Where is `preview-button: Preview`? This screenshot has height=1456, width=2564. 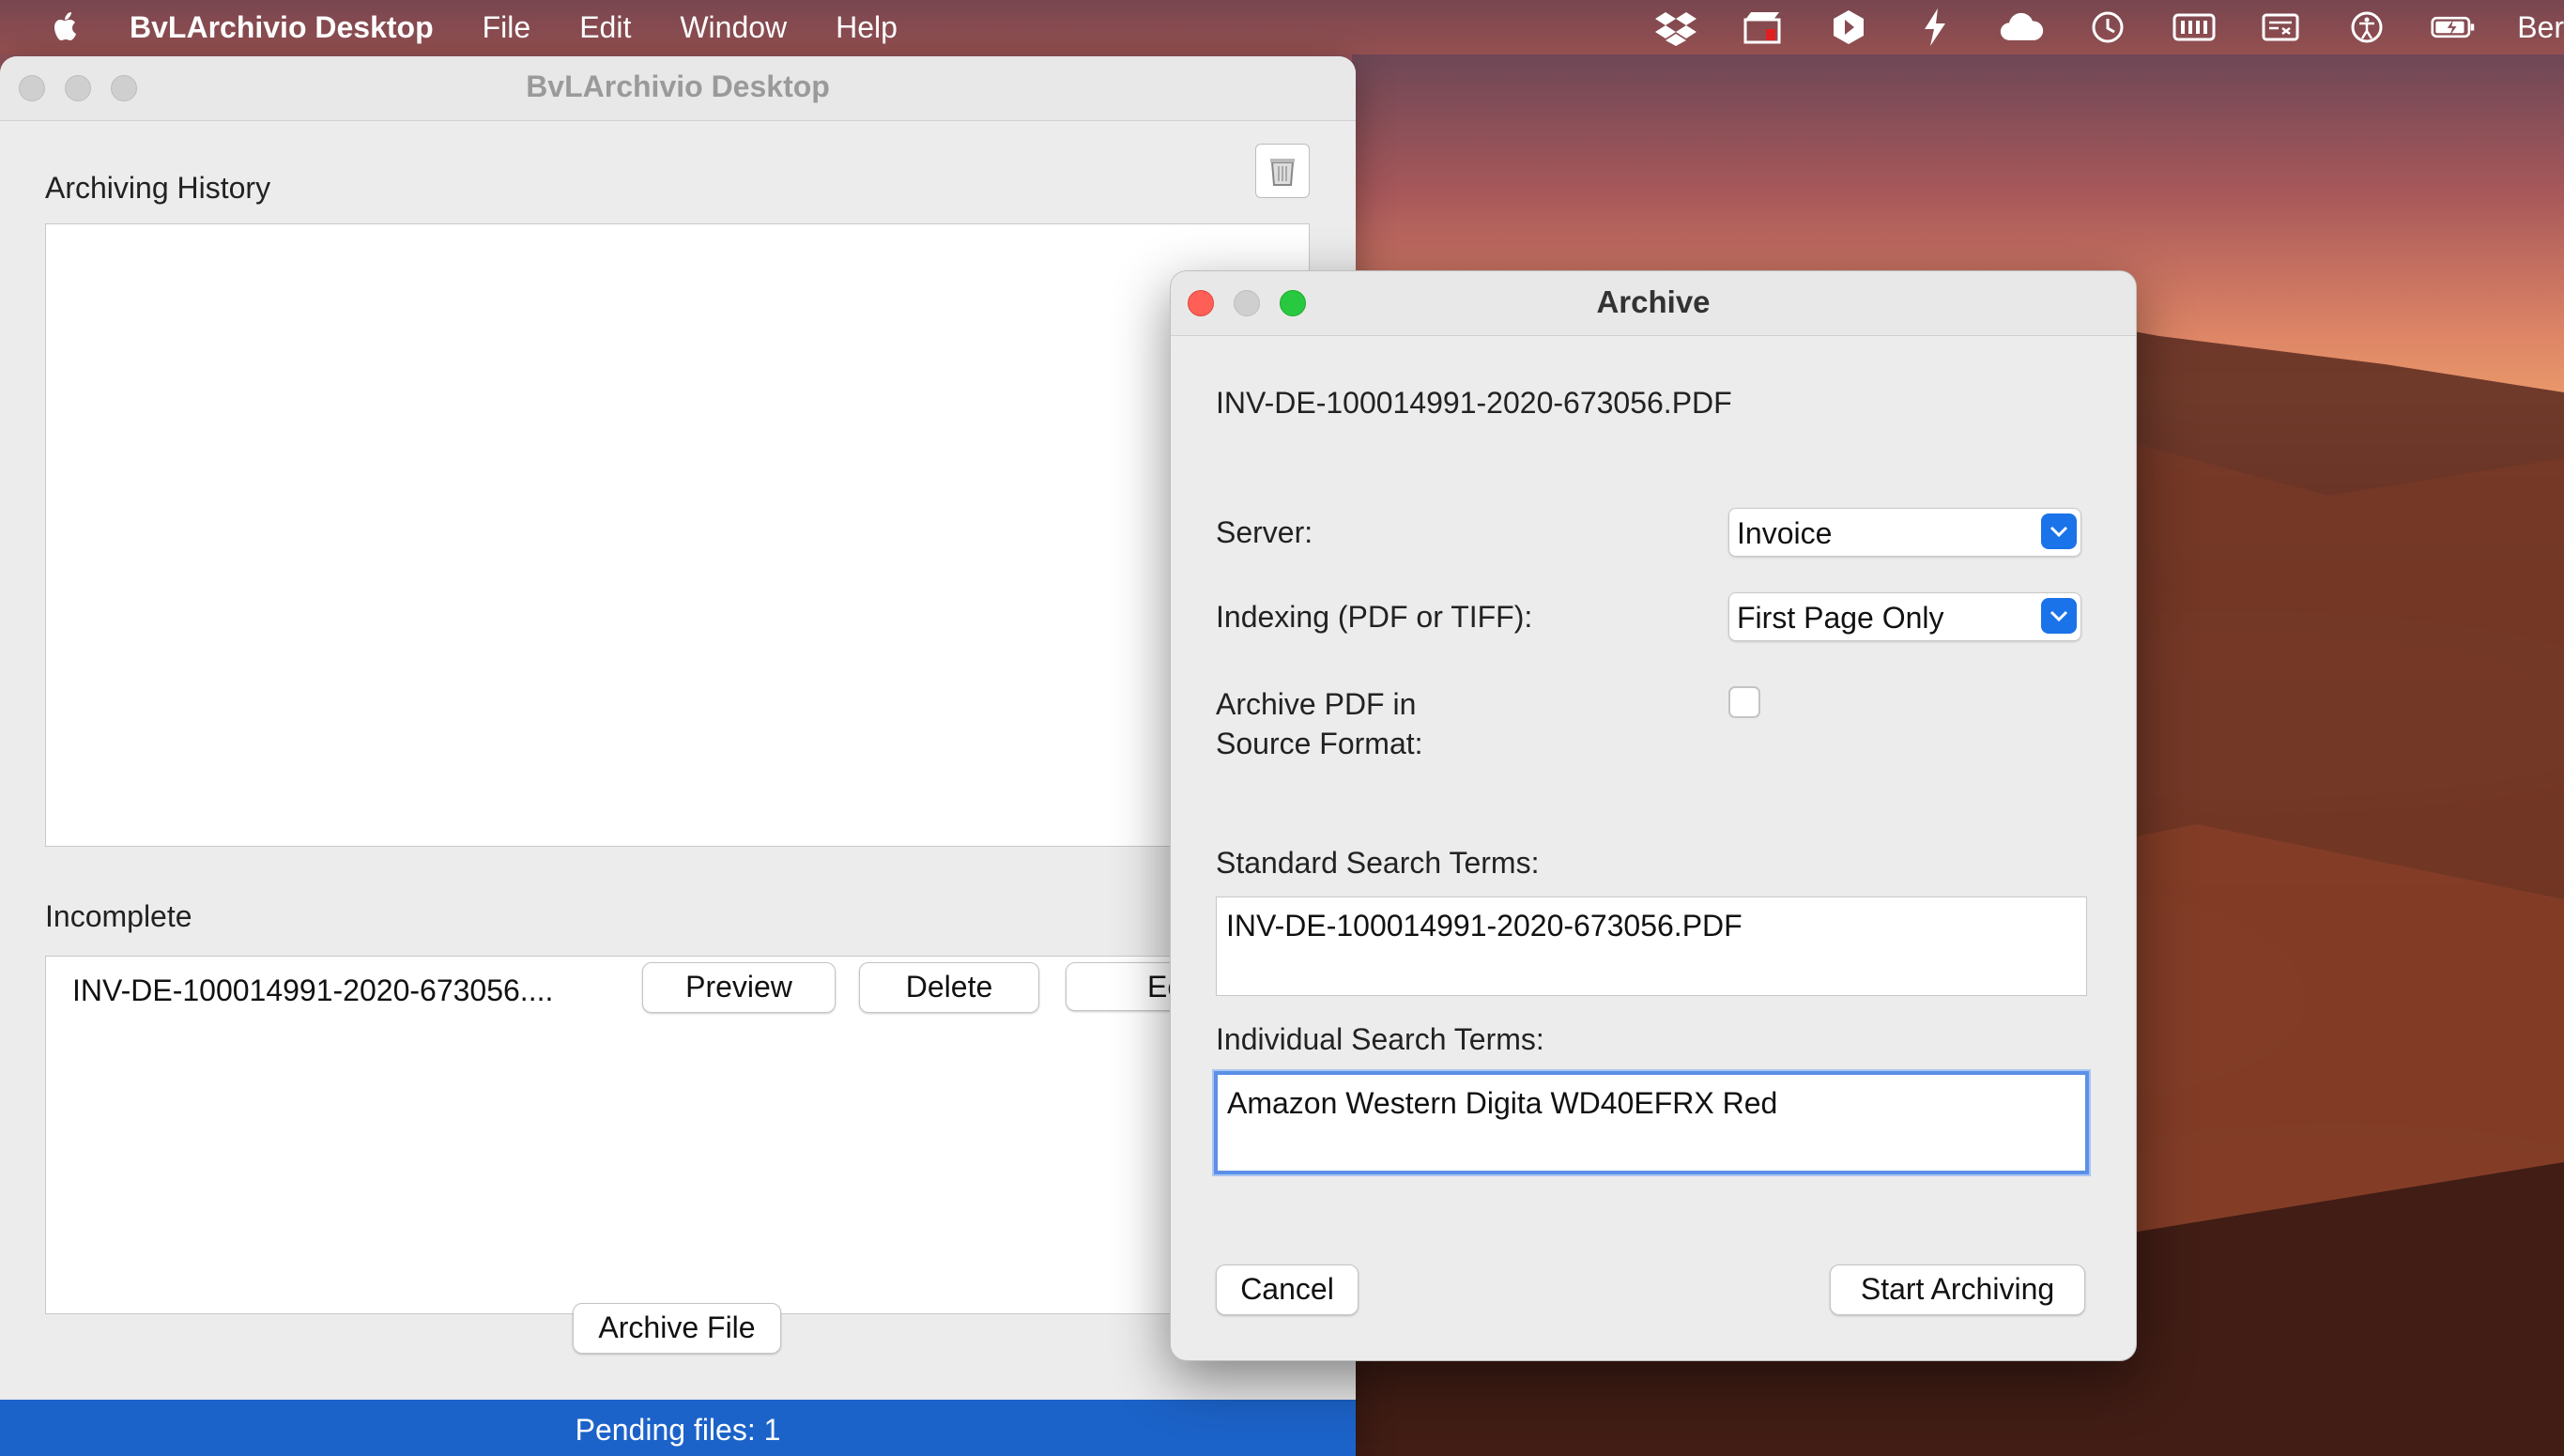
preview-button: Preview is located at coordinates (739, 988).